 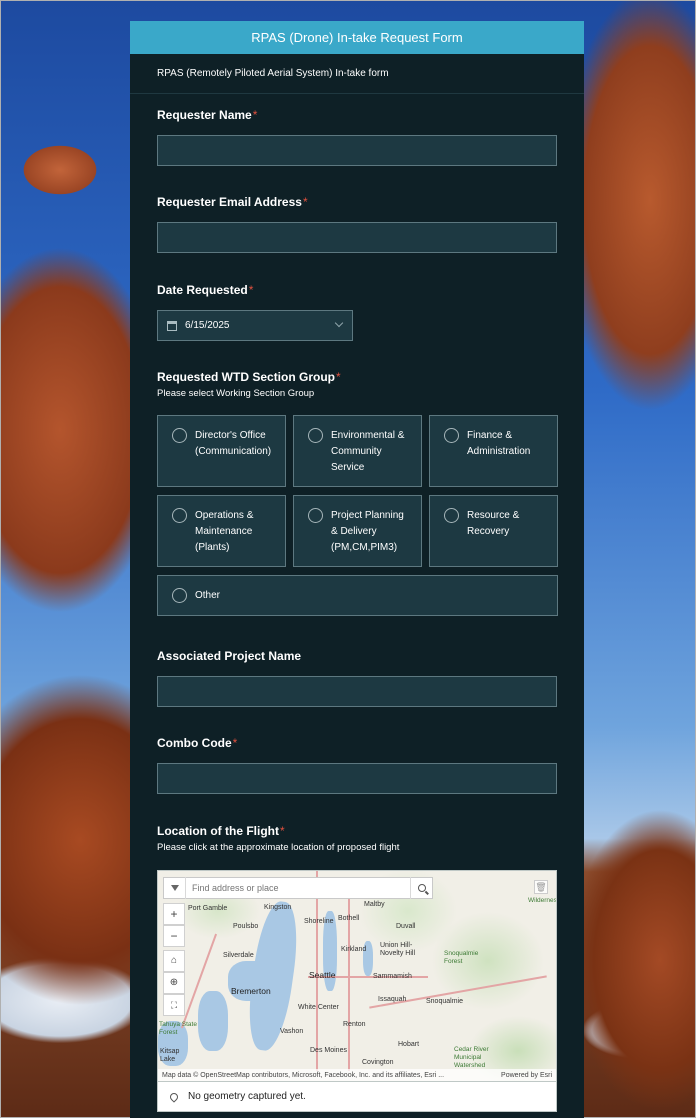 What do you see at coordinates (236, 393) in the screenshot?
I see `section-group-hint: Please select Working Section Group` at bounding box center [236, 393].